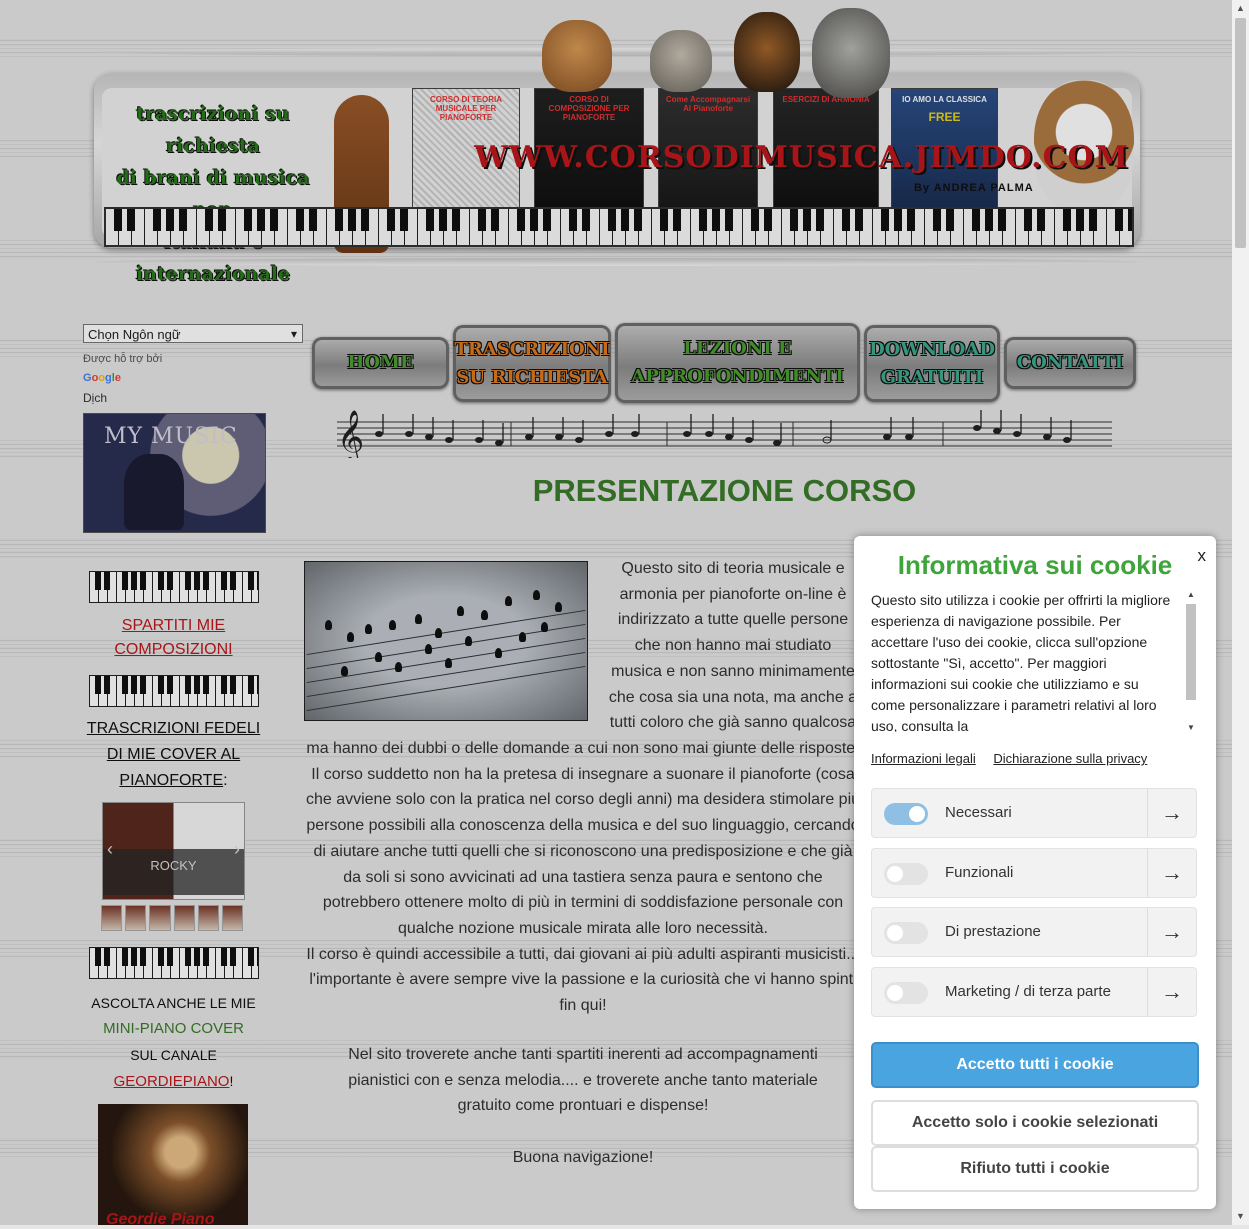 The width and height of the screenshot is (1249, 1229). I want to click on category-label: Di prestazione, so click(993, 931).